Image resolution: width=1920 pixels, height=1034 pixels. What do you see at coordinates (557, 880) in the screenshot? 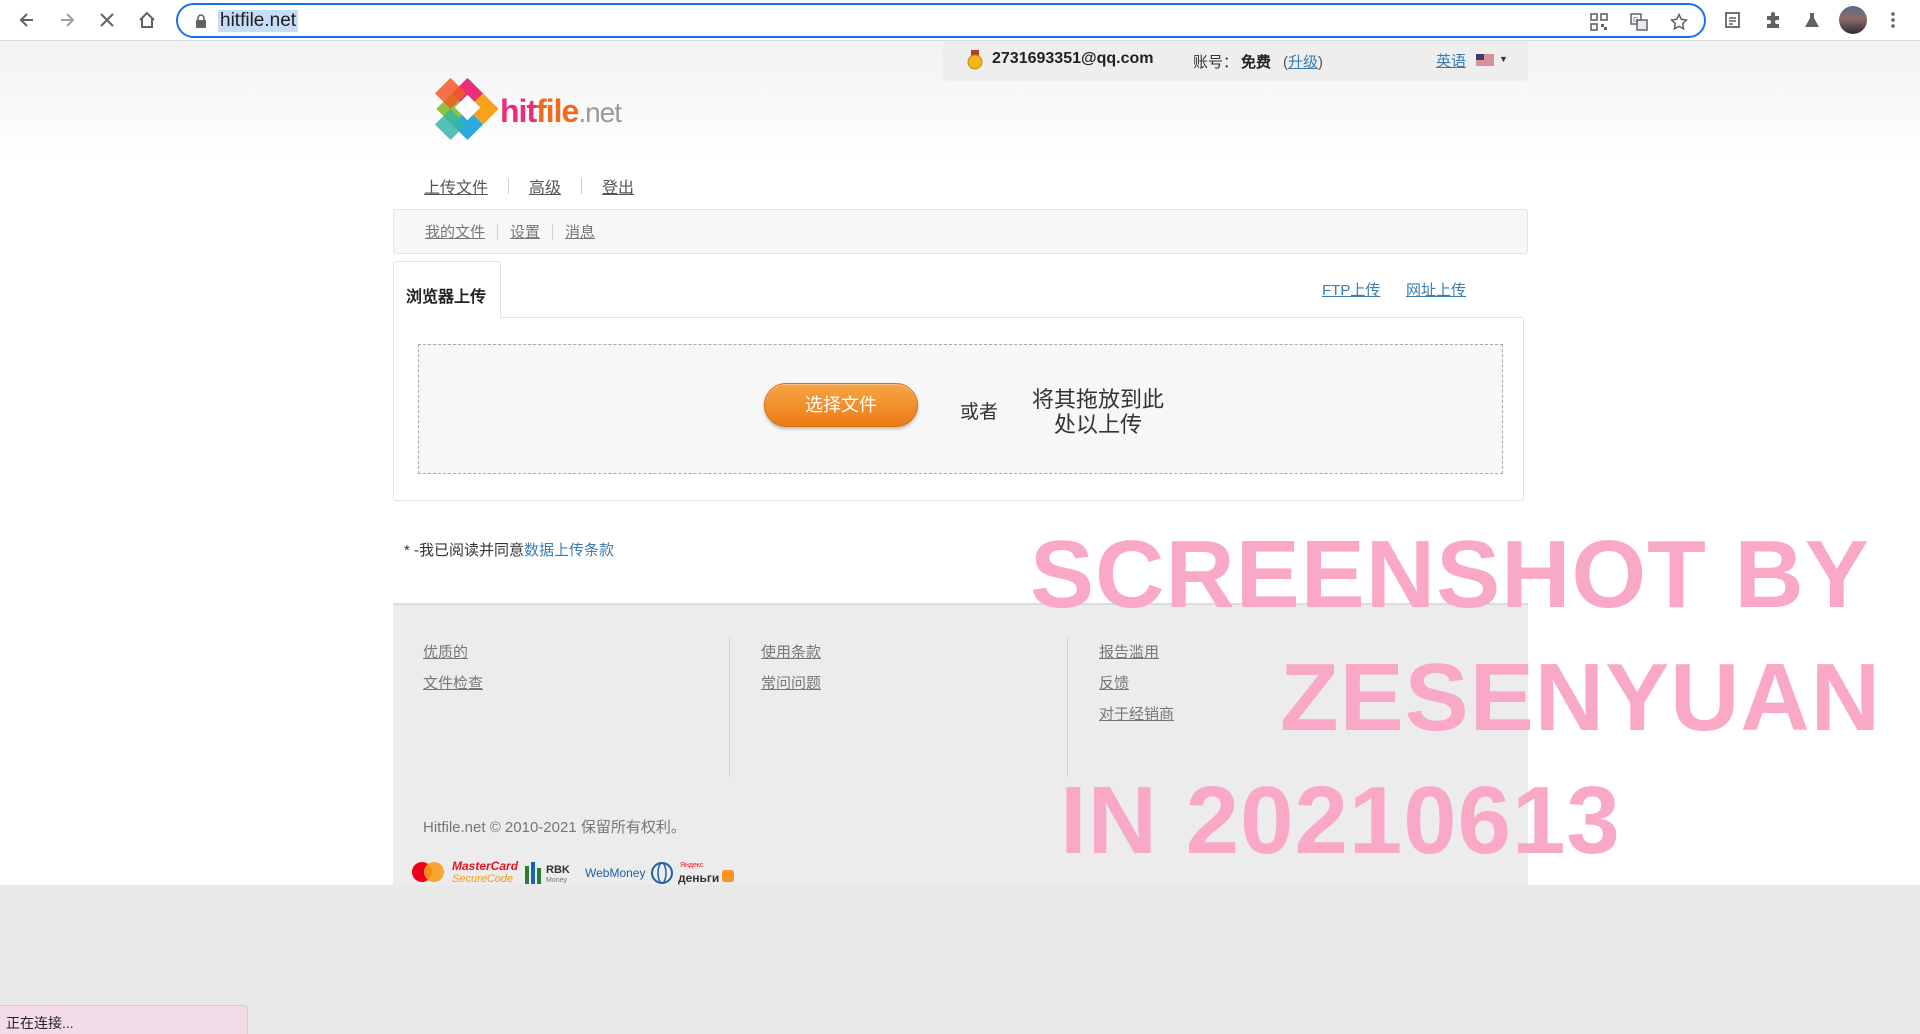
I see `rbk-sub-label: Money` at bounding box center [557, 880].